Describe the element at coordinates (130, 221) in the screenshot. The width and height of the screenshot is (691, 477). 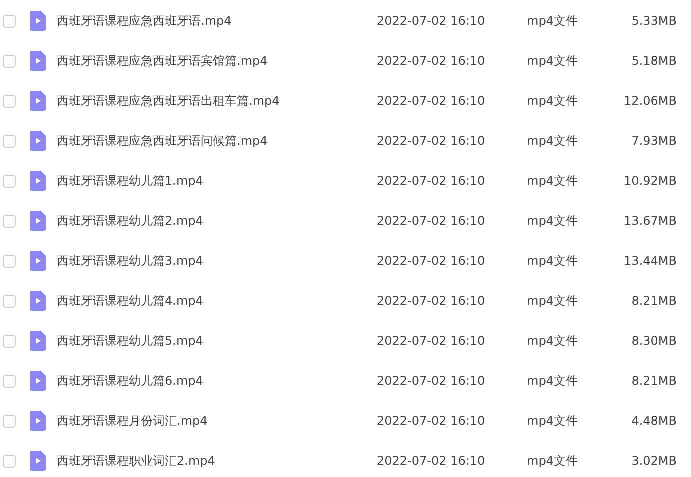
I see `file-name: 西班牙语课程幼儿篇2.mp4` at that location.